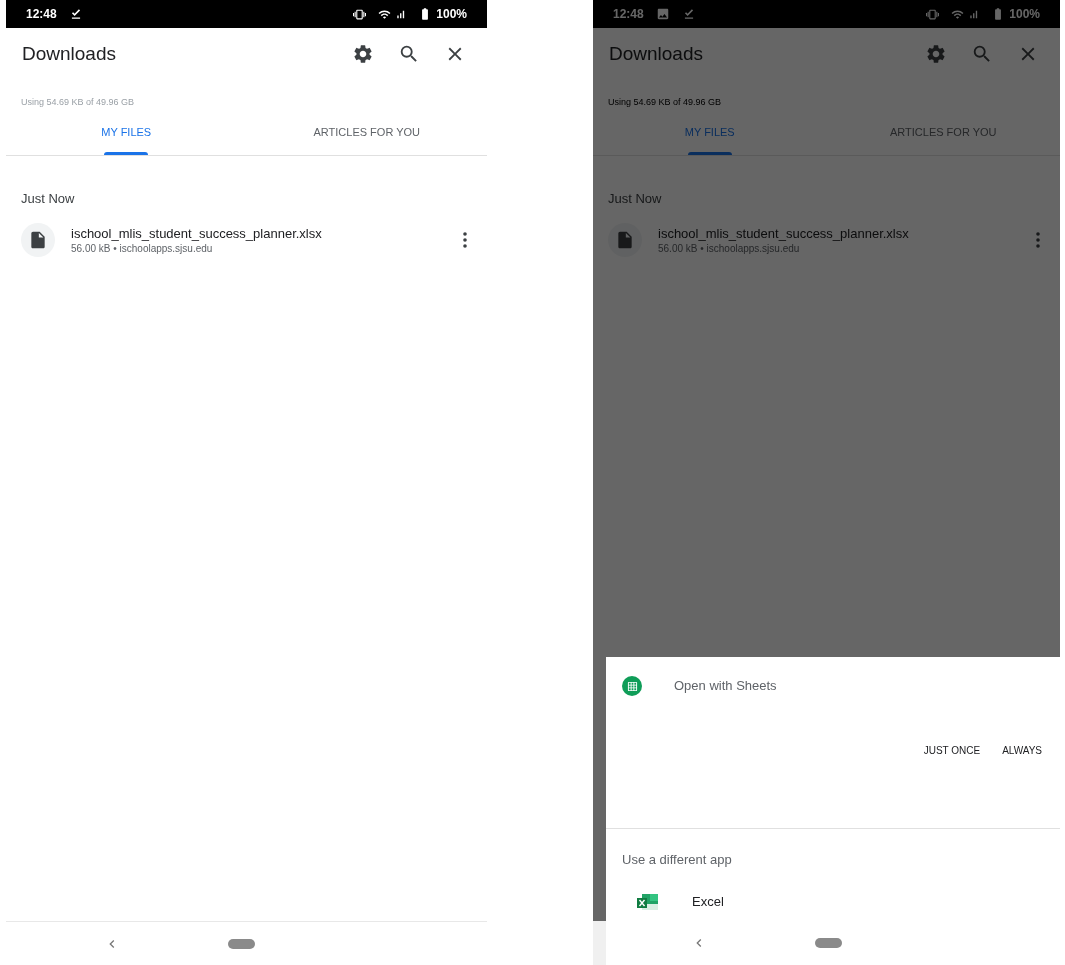 The image size is (1065, 965). I want to click on app-option: Excel, so click(833, 902).